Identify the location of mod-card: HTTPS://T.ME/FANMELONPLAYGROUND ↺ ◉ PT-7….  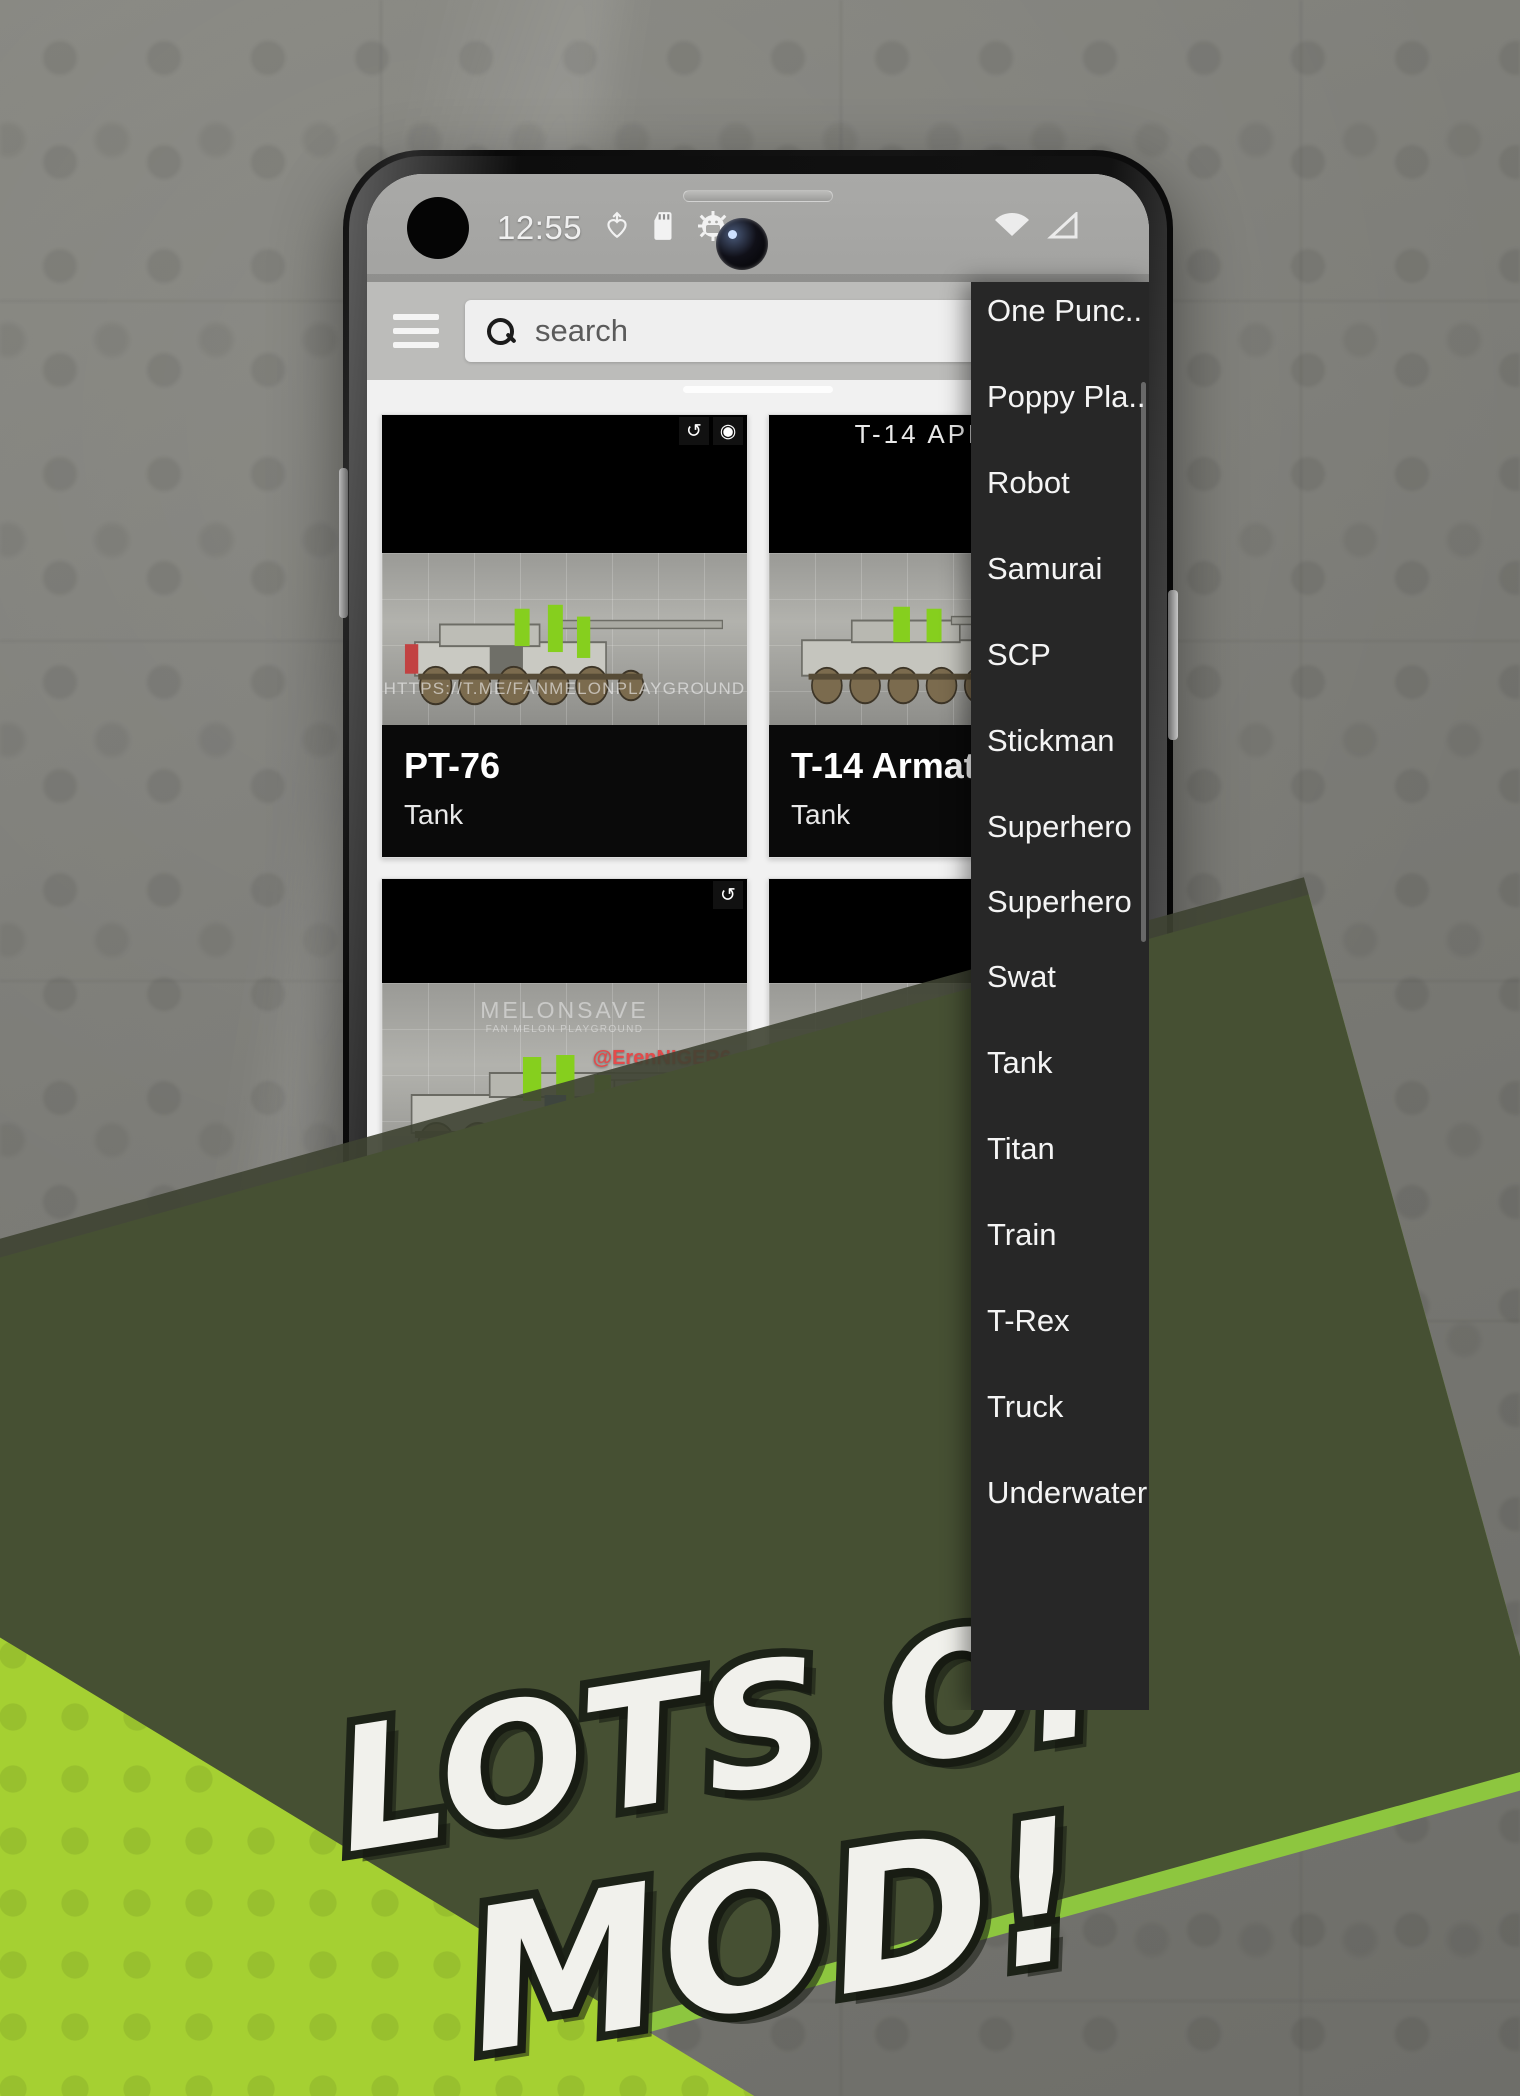
(564, 636).